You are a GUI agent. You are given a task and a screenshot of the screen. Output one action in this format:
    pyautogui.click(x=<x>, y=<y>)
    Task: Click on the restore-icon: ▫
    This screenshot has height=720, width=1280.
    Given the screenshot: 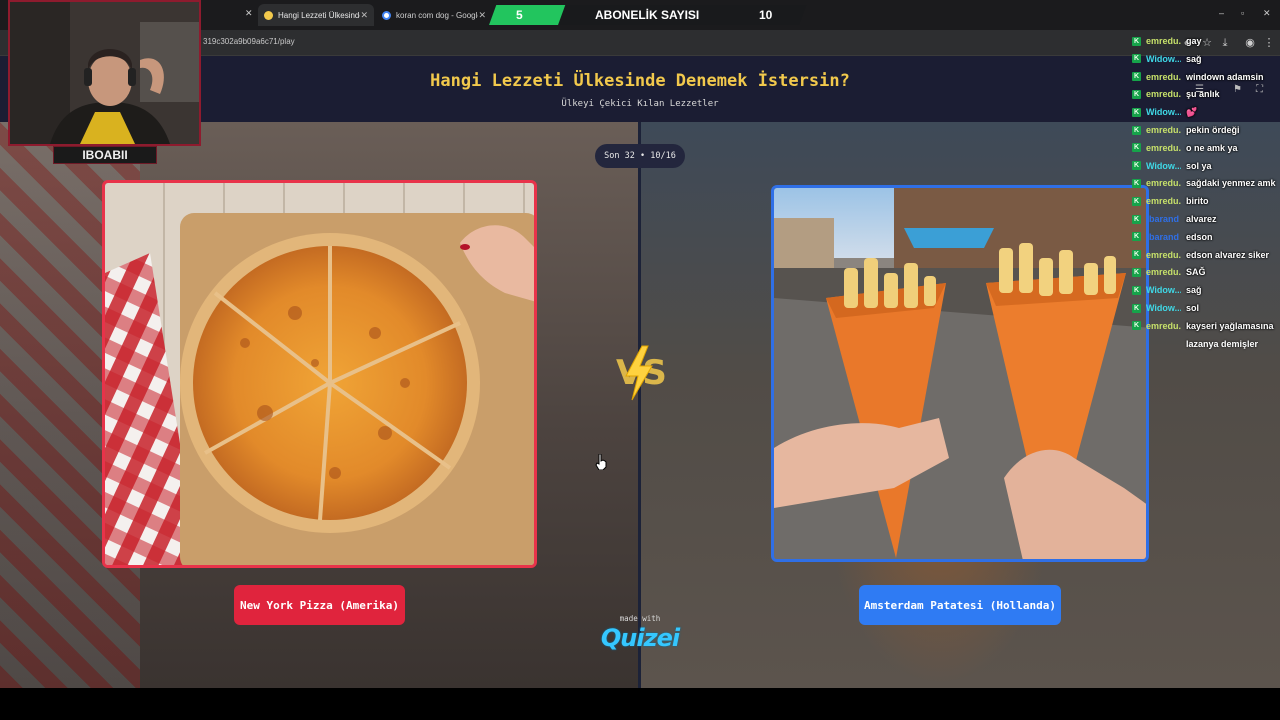 What is the action you would take?
    pyautogui.click(x=1242, y=13)
    